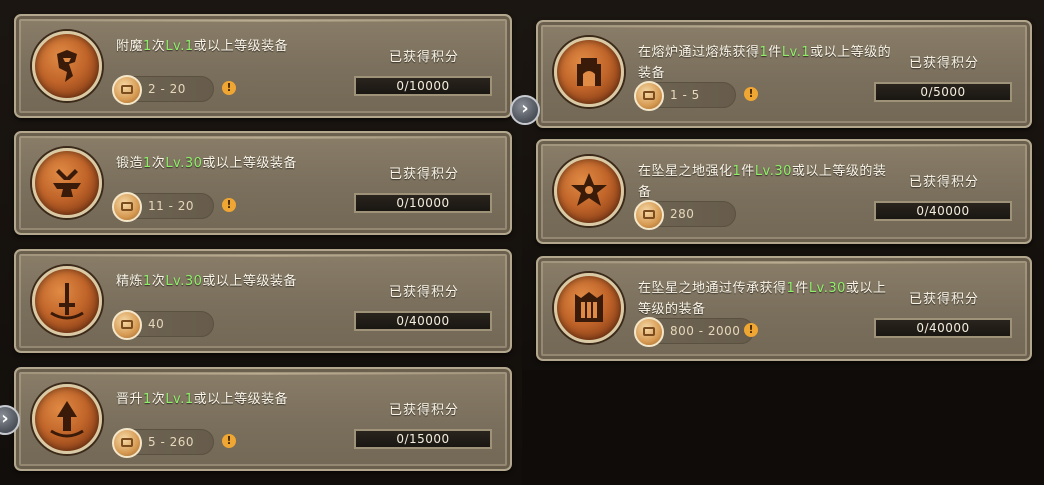 The height and width of the screenshot is (485, 1044). I want to click on gate-inherit-icon, so click(589, 308).